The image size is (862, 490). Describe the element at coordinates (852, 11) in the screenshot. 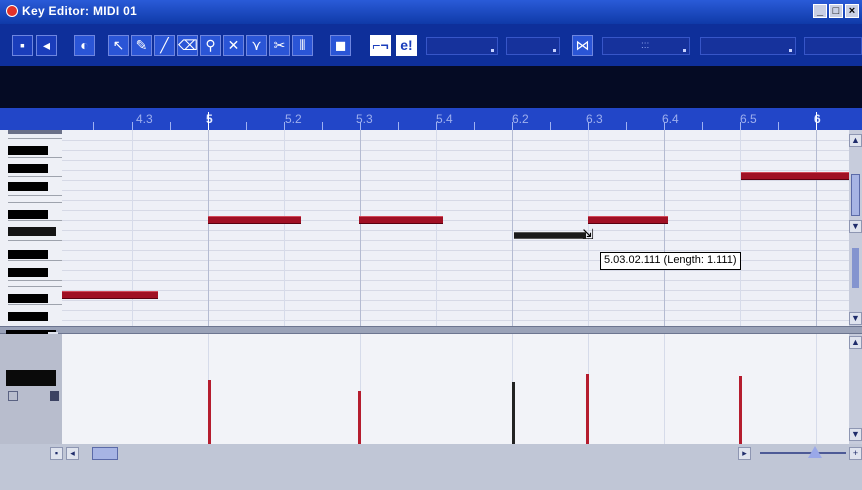

I see `close-button: ×` at that location.